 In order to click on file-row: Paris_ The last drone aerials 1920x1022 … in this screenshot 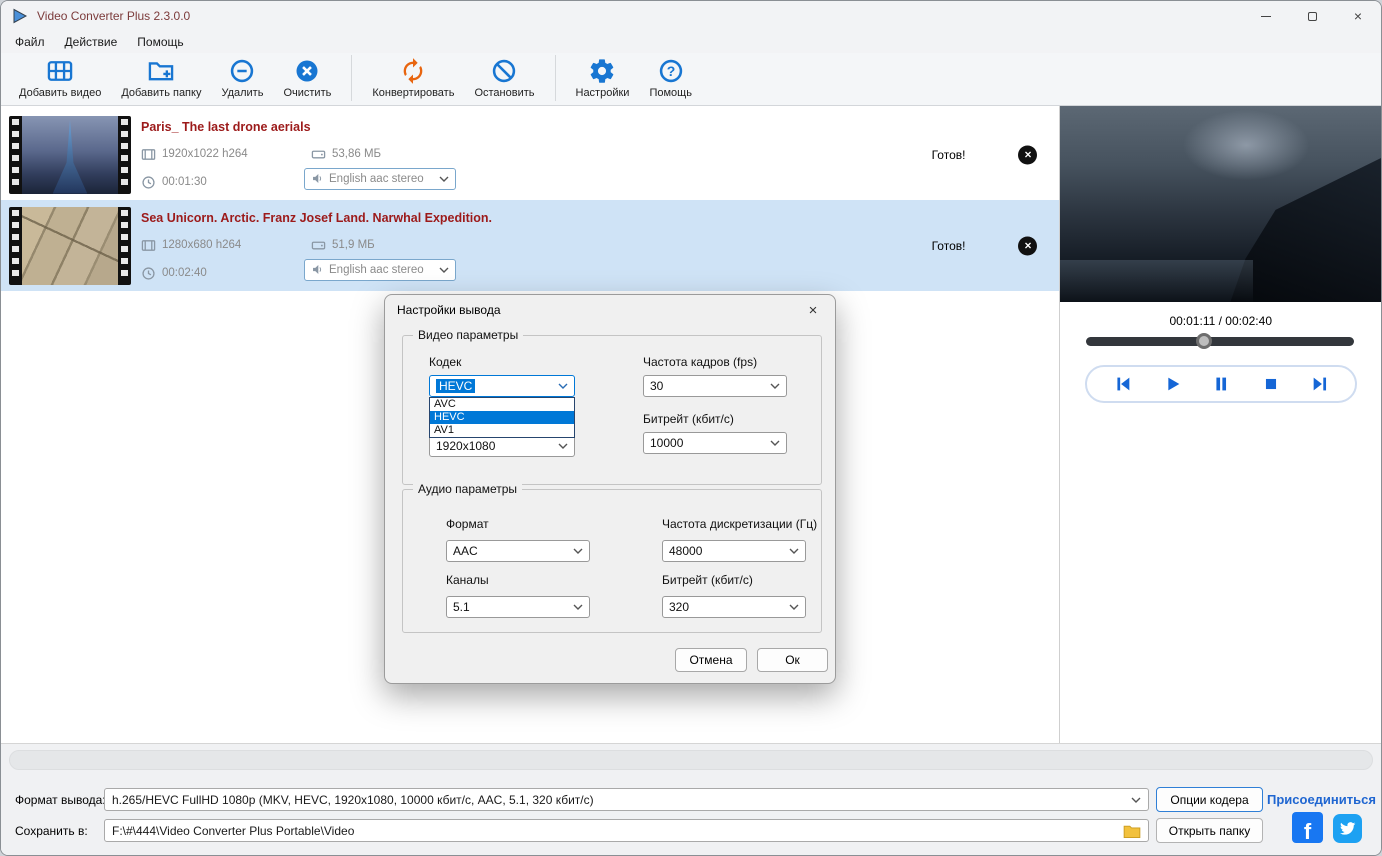, I will do `click(530, 154)`.